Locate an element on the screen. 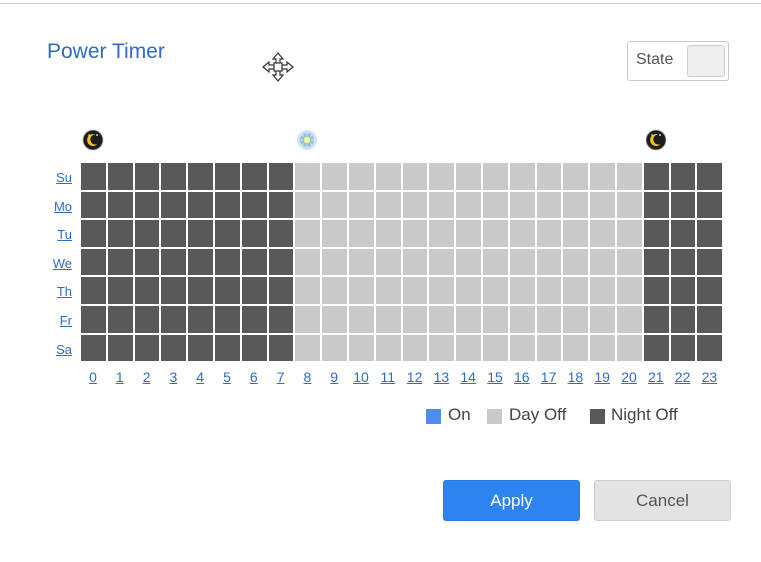  hour-link-8: 8 is located at coordinates (307, 377).